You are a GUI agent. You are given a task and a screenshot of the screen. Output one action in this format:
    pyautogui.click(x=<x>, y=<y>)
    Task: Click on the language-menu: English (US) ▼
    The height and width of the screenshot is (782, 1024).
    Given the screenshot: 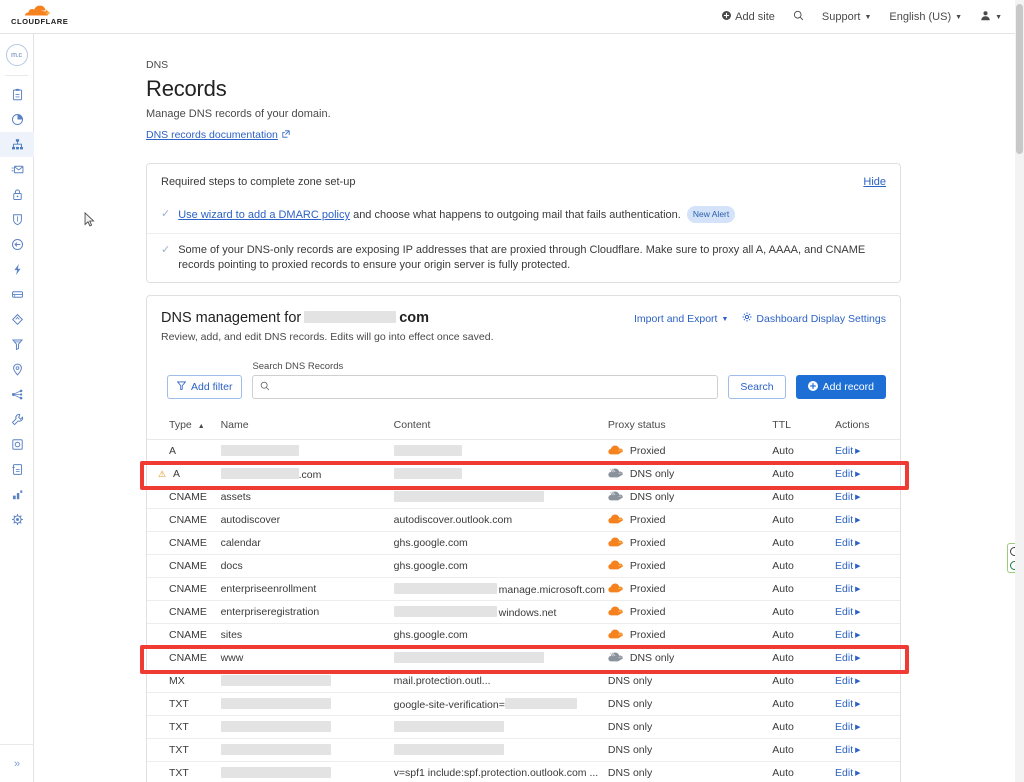 What is the action you would take?
    pyautogui.click(x=925, y=17)
    